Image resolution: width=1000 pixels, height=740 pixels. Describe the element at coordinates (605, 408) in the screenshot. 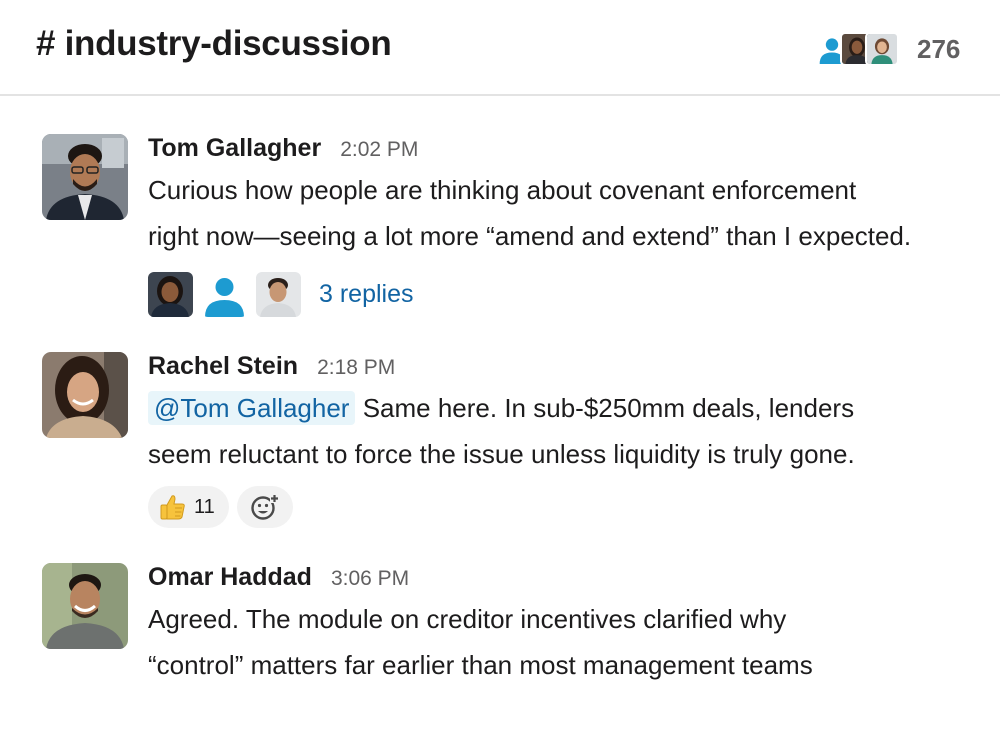

I see `message-fragment: Same here. In sub-$250mm deals, lenders` at that location.